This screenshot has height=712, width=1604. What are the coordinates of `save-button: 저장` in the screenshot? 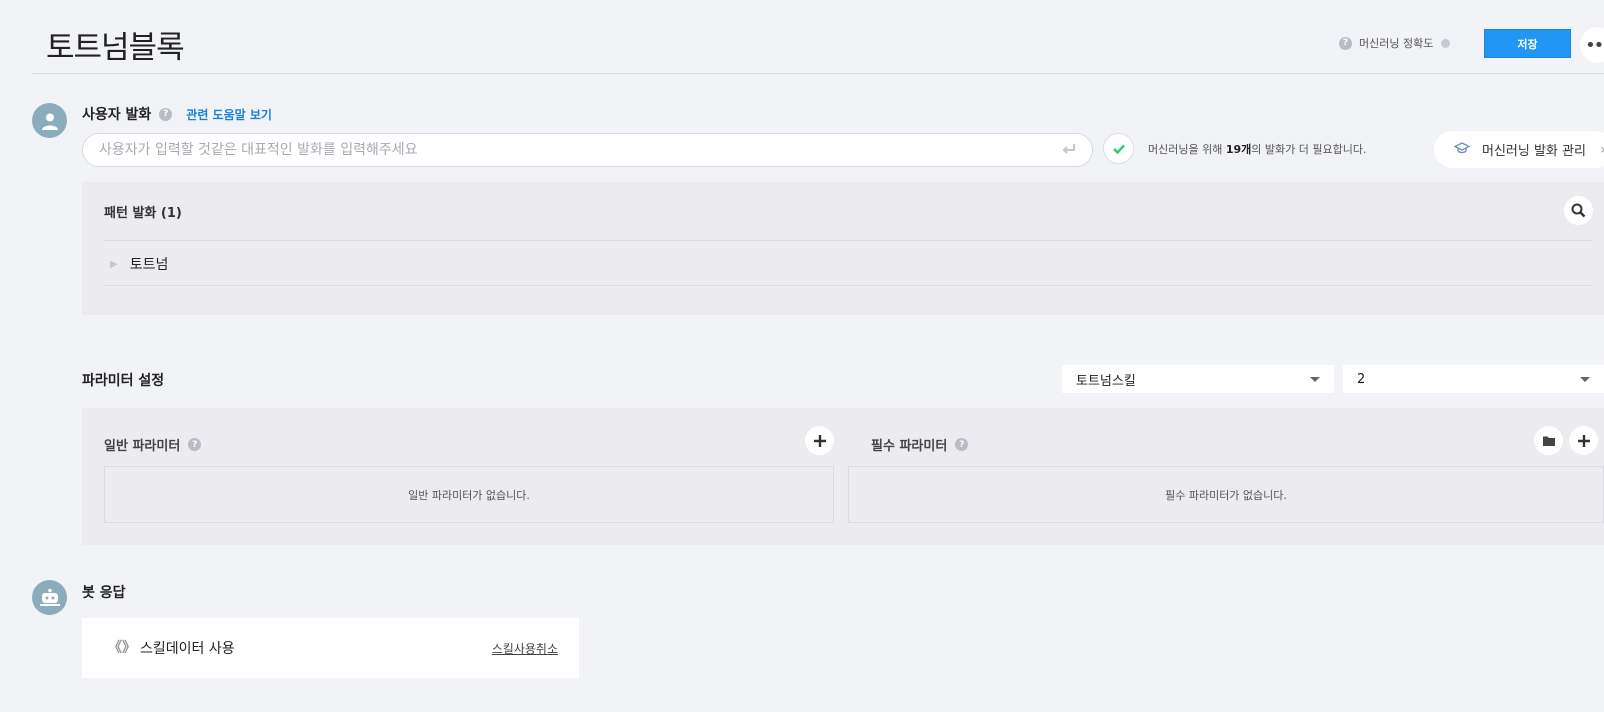 It's located at (1527, 43).